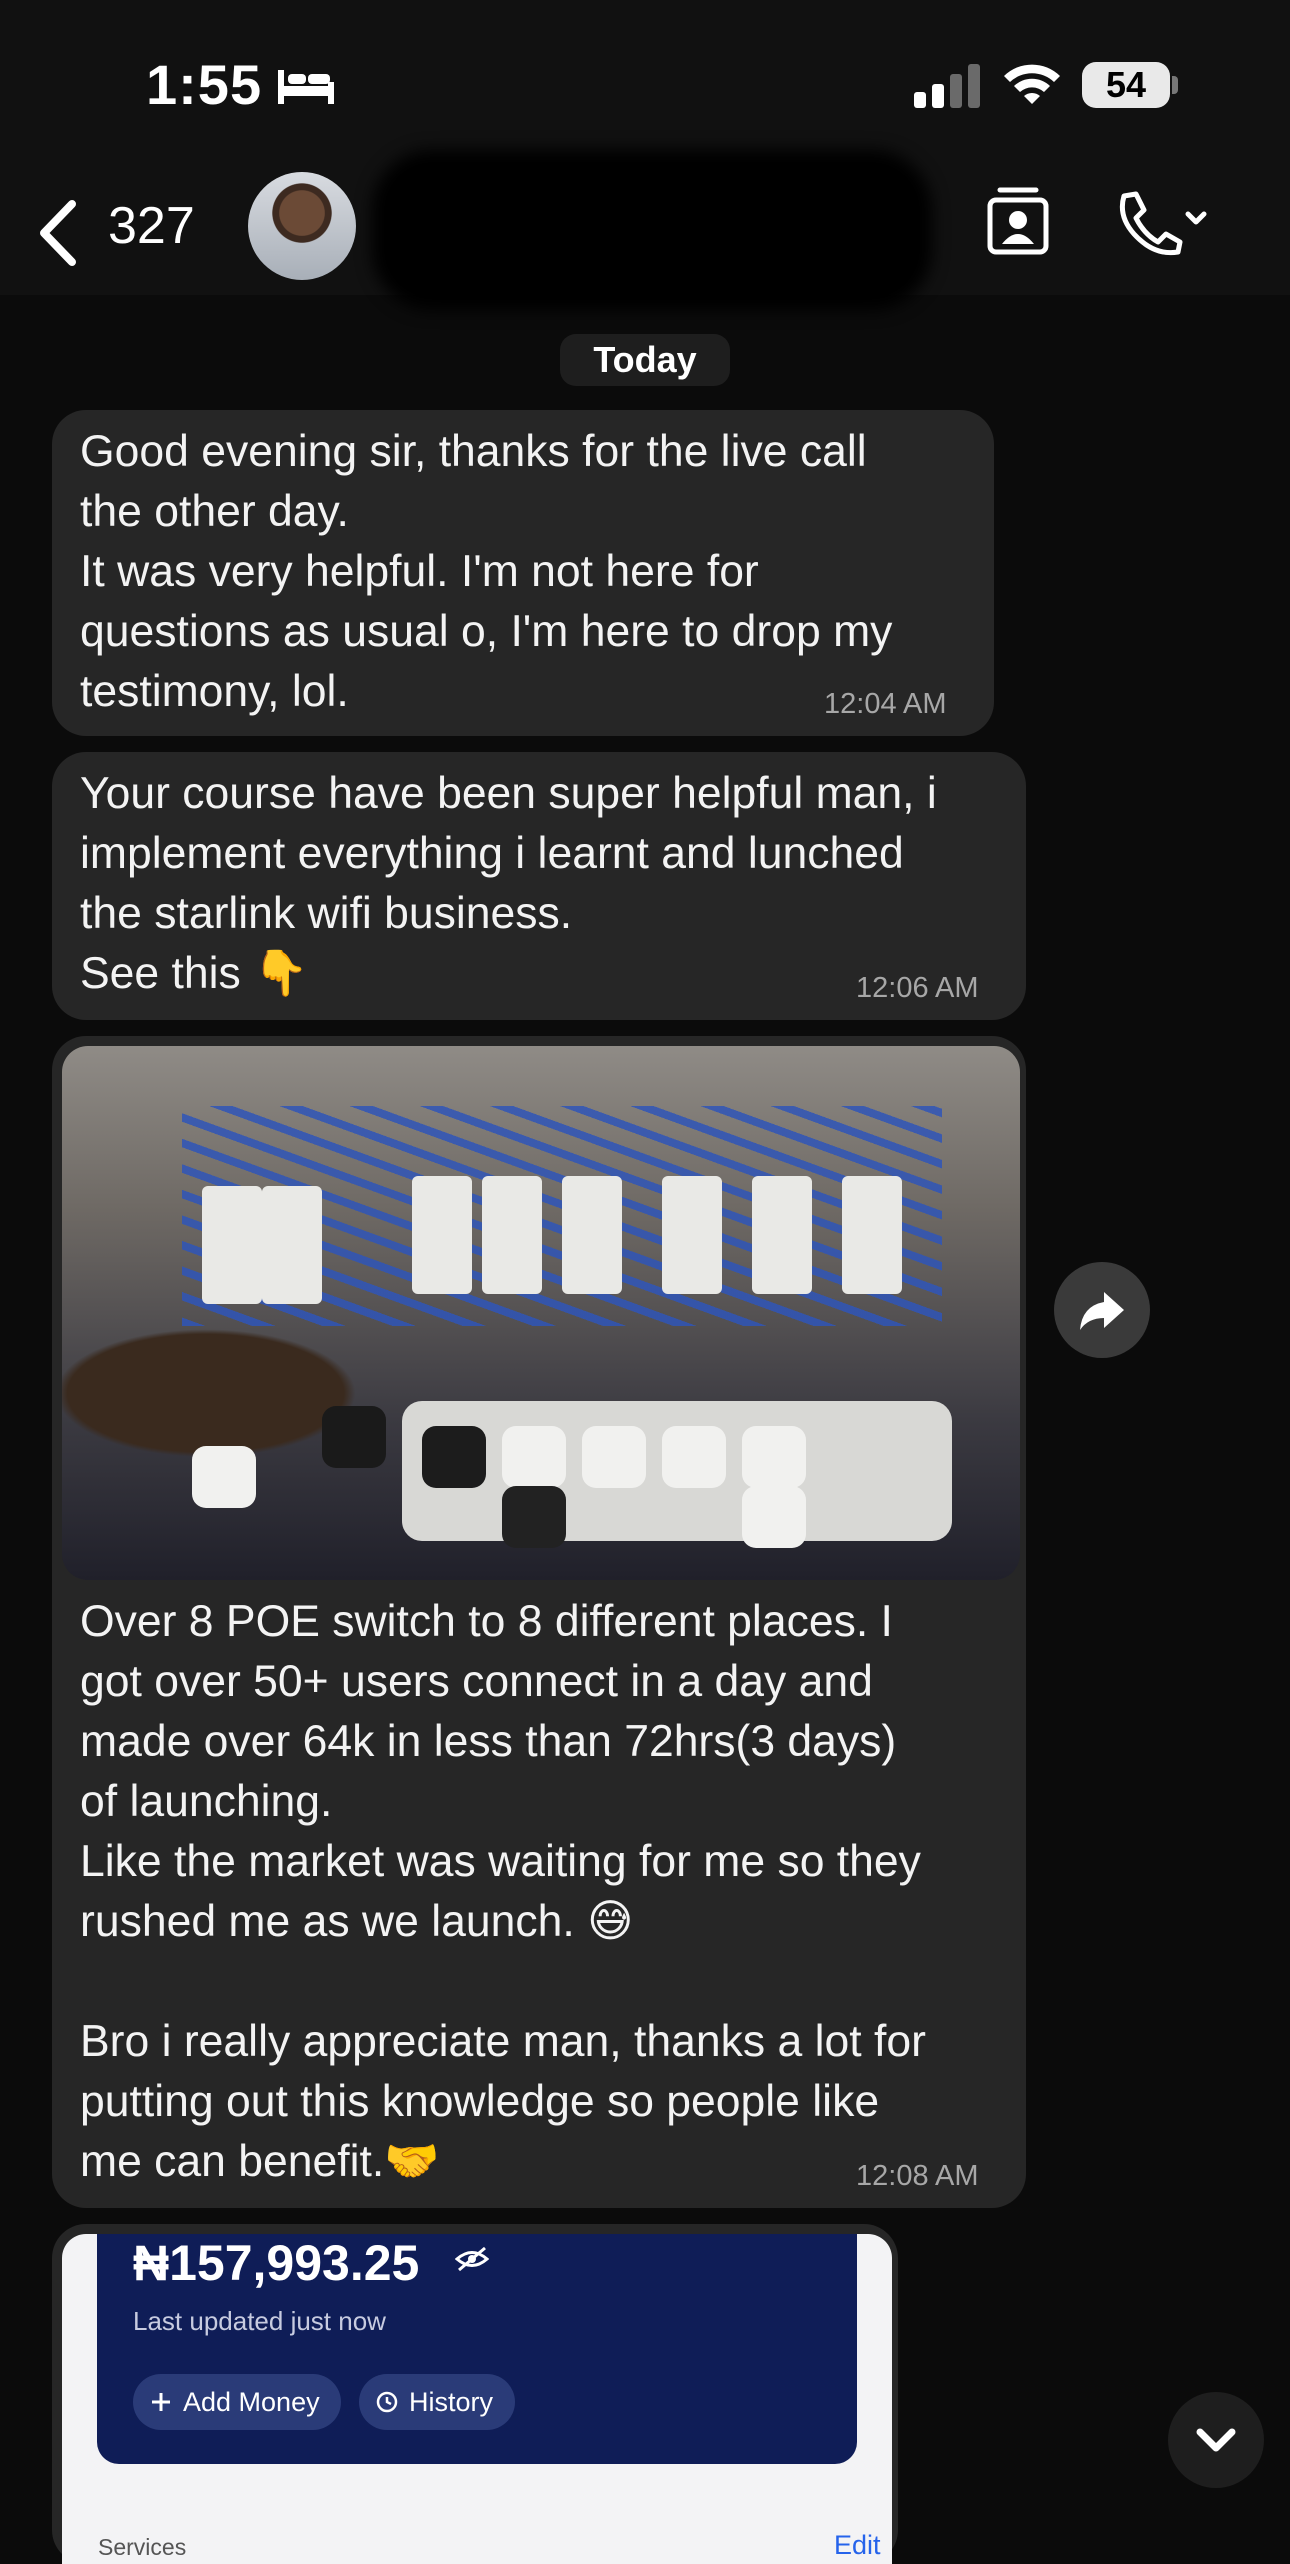 This screenshot has width=1290, height=2564. Describe the element at coordinates (472, 2259) in the screenshot. I see `hide-balance-eye-icon` at that location.